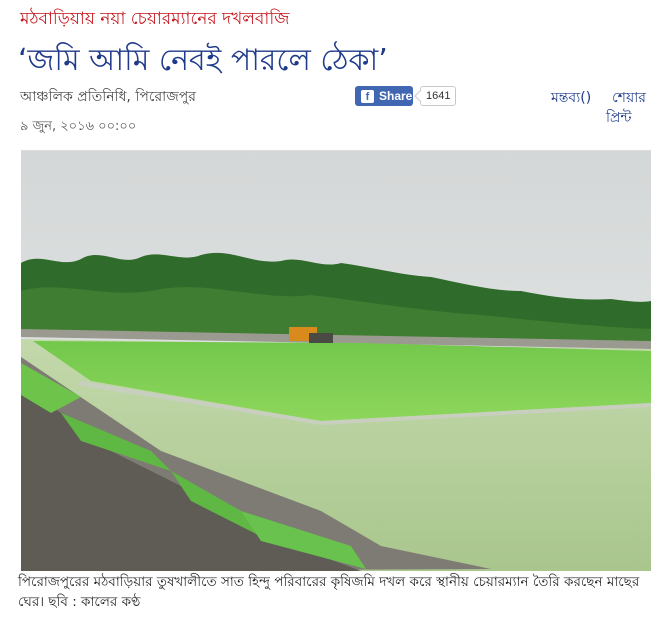 This screenshot has height=618, width=668. What do you see at coordinates (78, 126) in the screenshot?
I see `article-date: ৯ জুন, ২০১৬ ০০:০০` at bounding box center [78, 126].